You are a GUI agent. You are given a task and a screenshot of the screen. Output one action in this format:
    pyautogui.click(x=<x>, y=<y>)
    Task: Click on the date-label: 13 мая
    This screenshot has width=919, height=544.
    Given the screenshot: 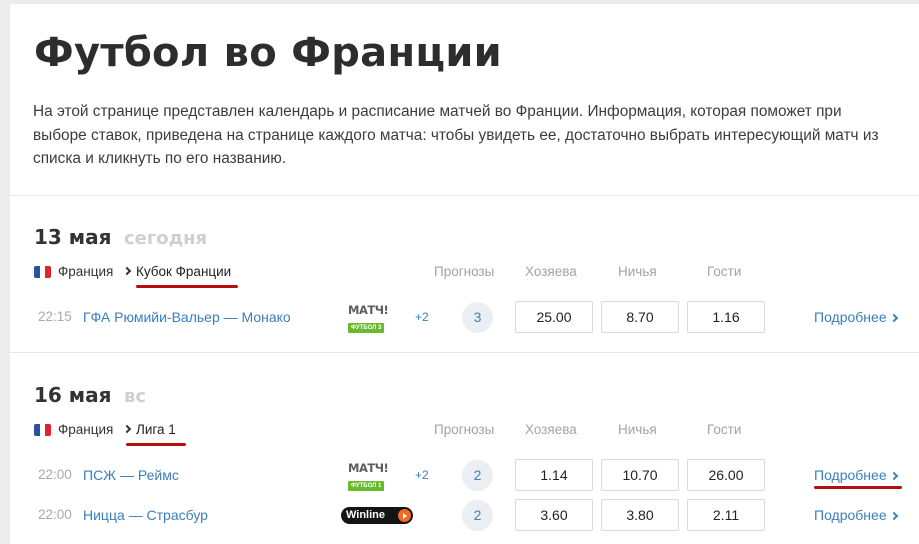 What is the action you would take?
    pyautogui.click(x=73, y=237)
    